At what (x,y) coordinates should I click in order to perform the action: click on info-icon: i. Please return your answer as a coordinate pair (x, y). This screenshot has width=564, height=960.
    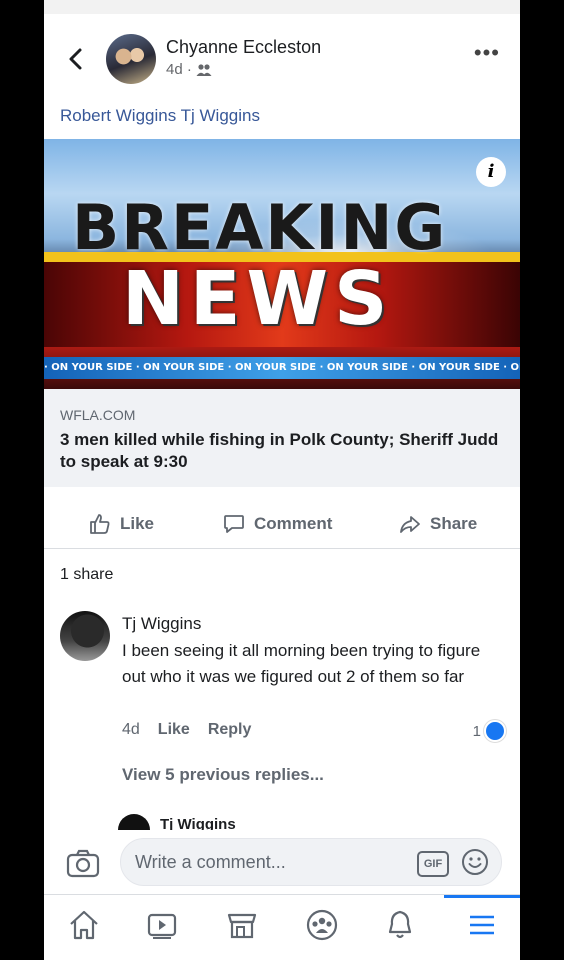
    Looking at the image, I should click on (491, 172).